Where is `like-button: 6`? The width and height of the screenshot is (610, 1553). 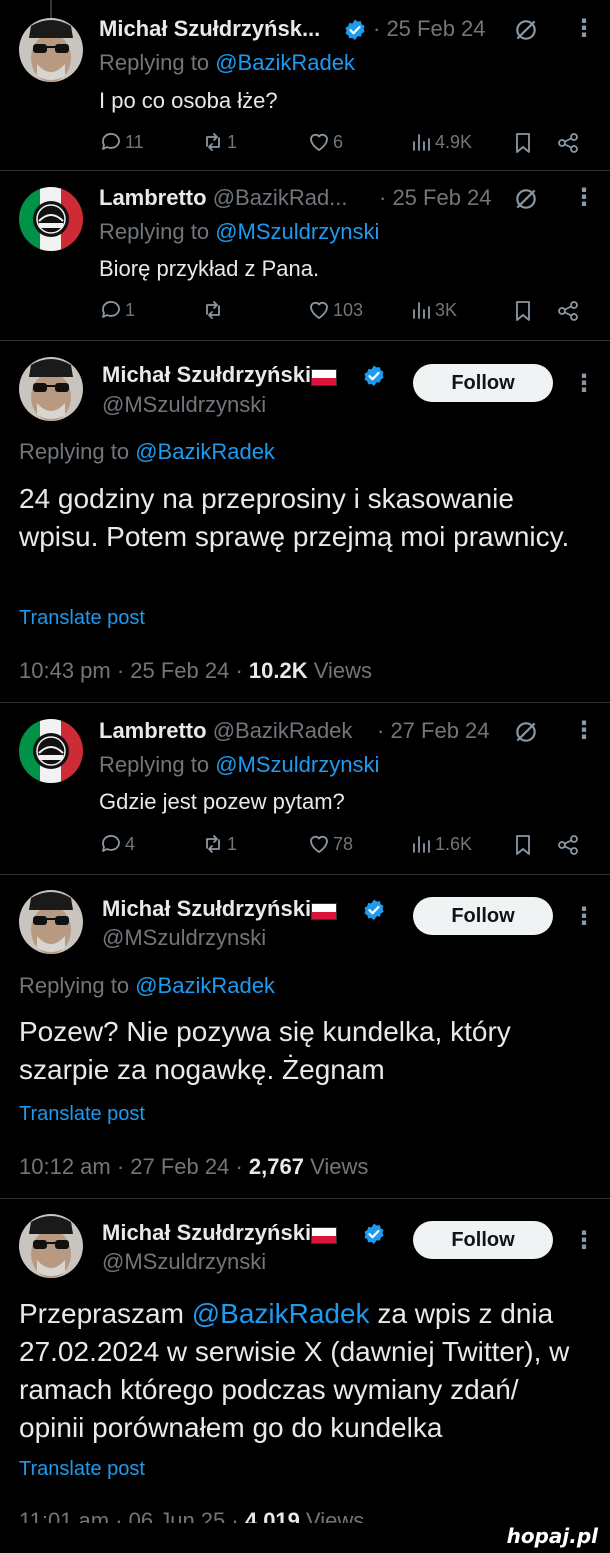
like-button: 6 is located at coordinates (325, 142).